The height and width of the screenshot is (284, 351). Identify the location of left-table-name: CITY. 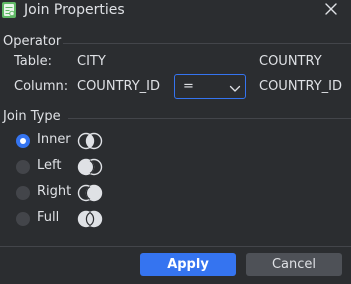
(91, 61).